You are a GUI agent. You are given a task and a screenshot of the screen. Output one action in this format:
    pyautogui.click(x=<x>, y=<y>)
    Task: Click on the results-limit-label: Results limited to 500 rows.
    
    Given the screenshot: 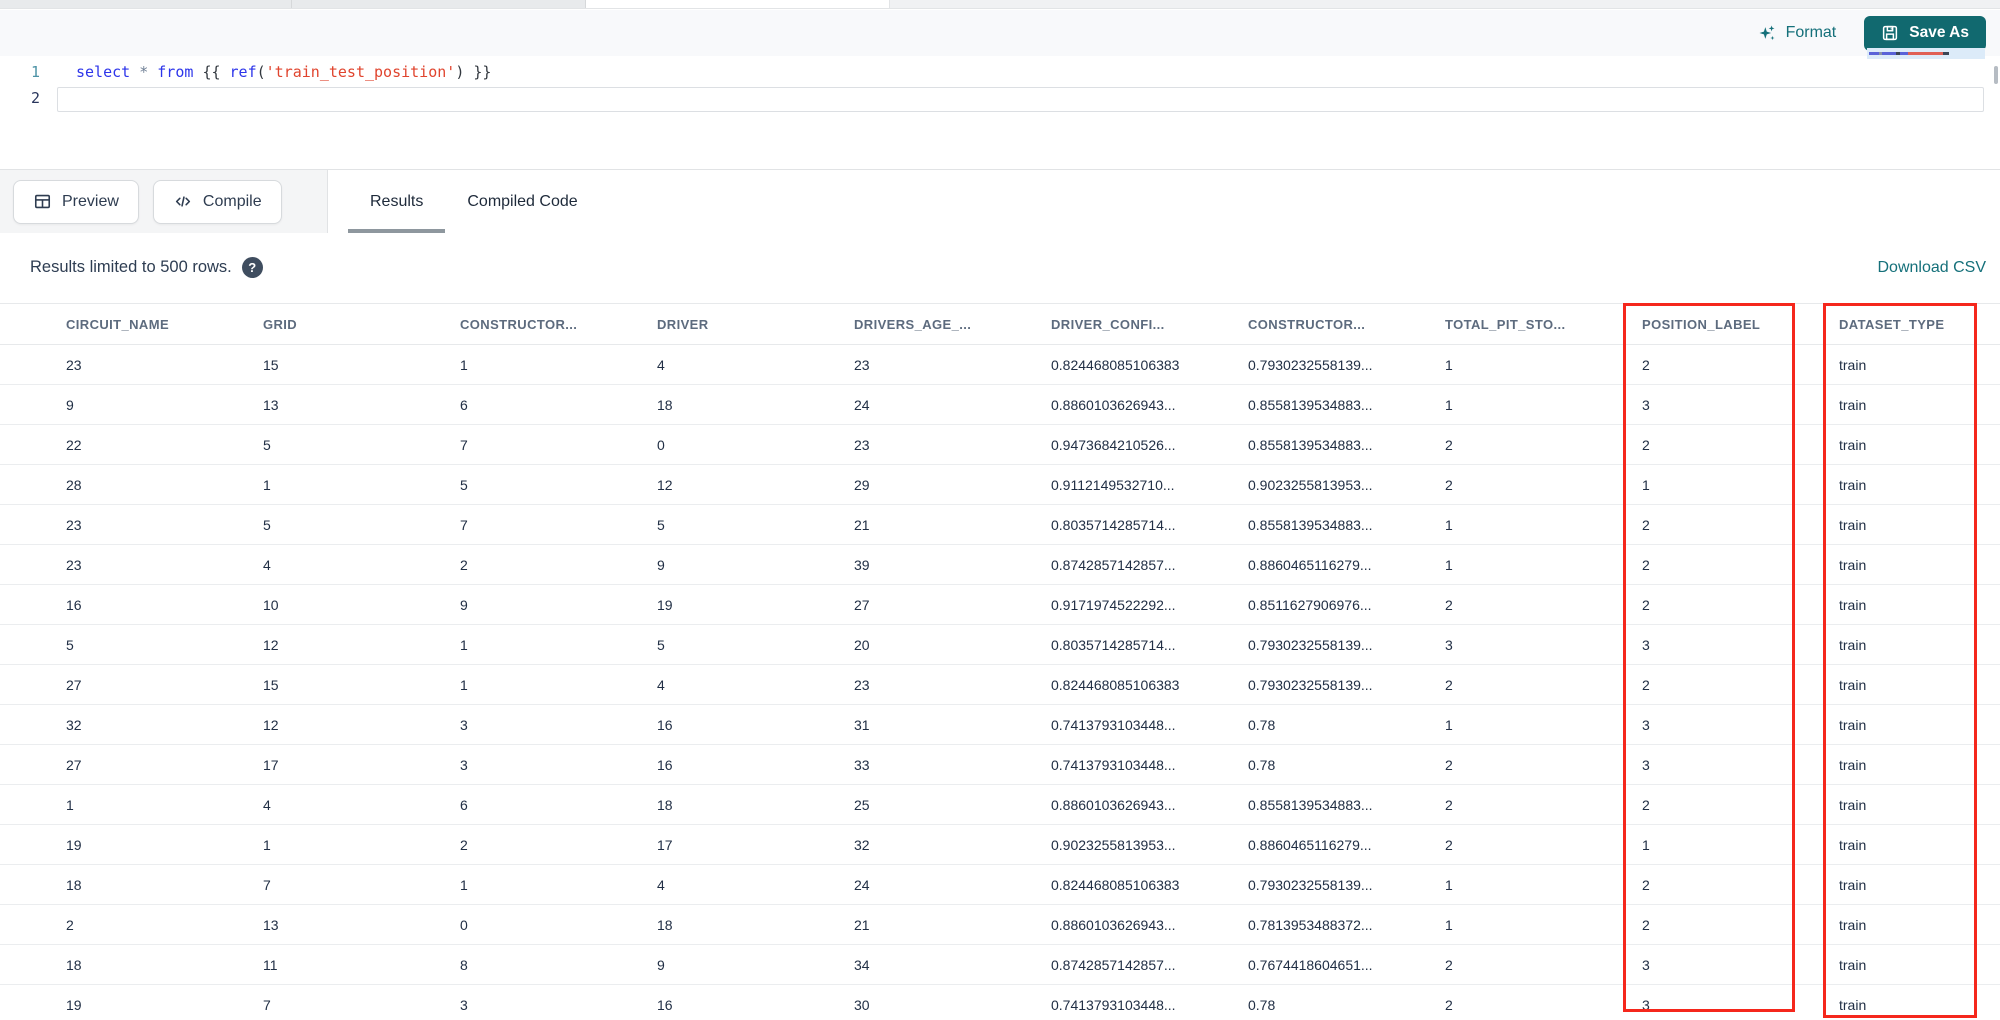 What is the action you would take?
    pyautogui.click(x=131, y=267)
    